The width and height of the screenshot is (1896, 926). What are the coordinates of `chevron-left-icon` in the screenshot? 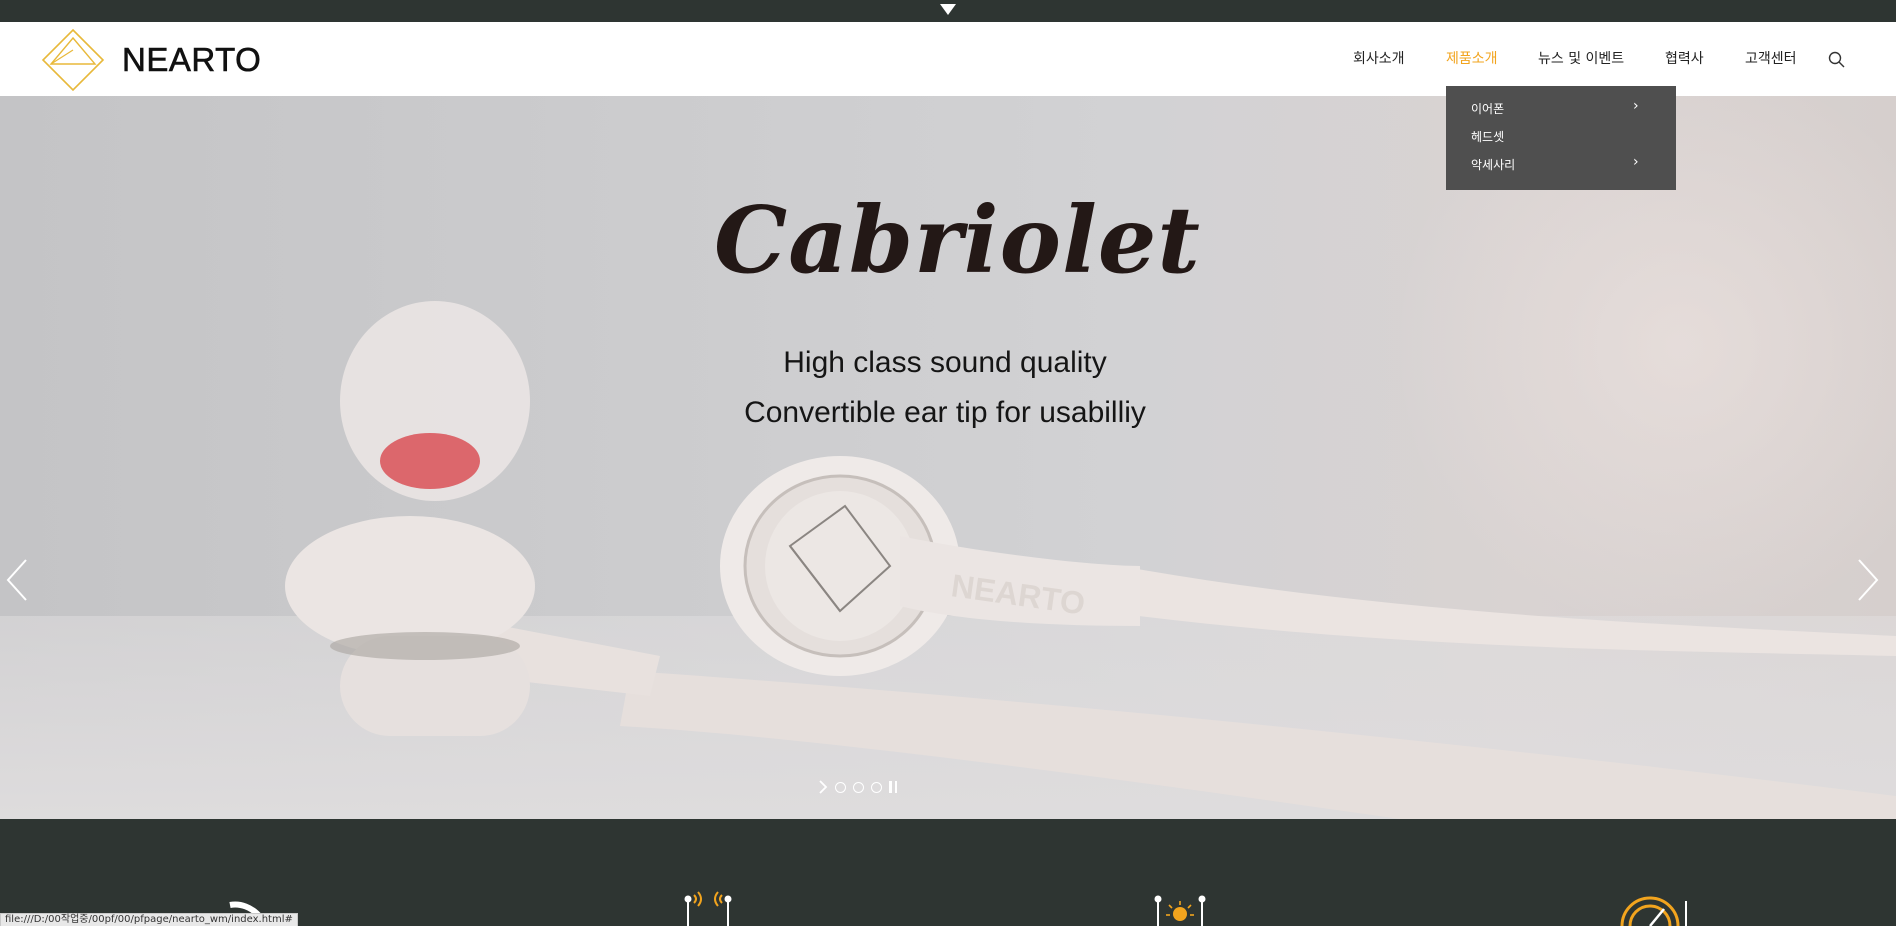 It's located at (17, 580).